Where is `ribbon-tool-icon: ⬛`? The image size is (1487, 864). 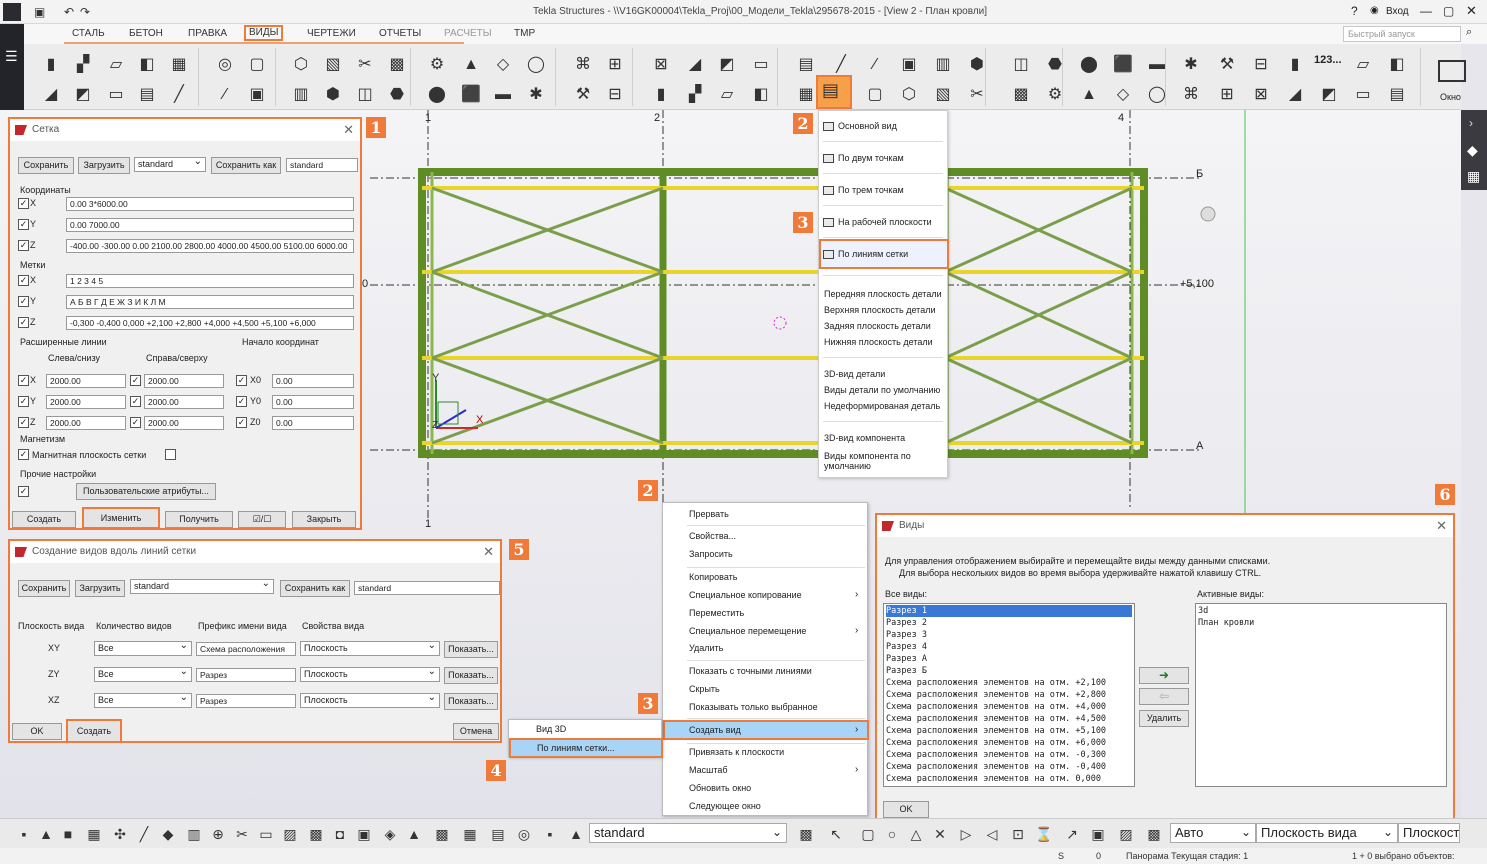 ribbon-tool-icon: ⬛ is located at coordinates (471, 95).